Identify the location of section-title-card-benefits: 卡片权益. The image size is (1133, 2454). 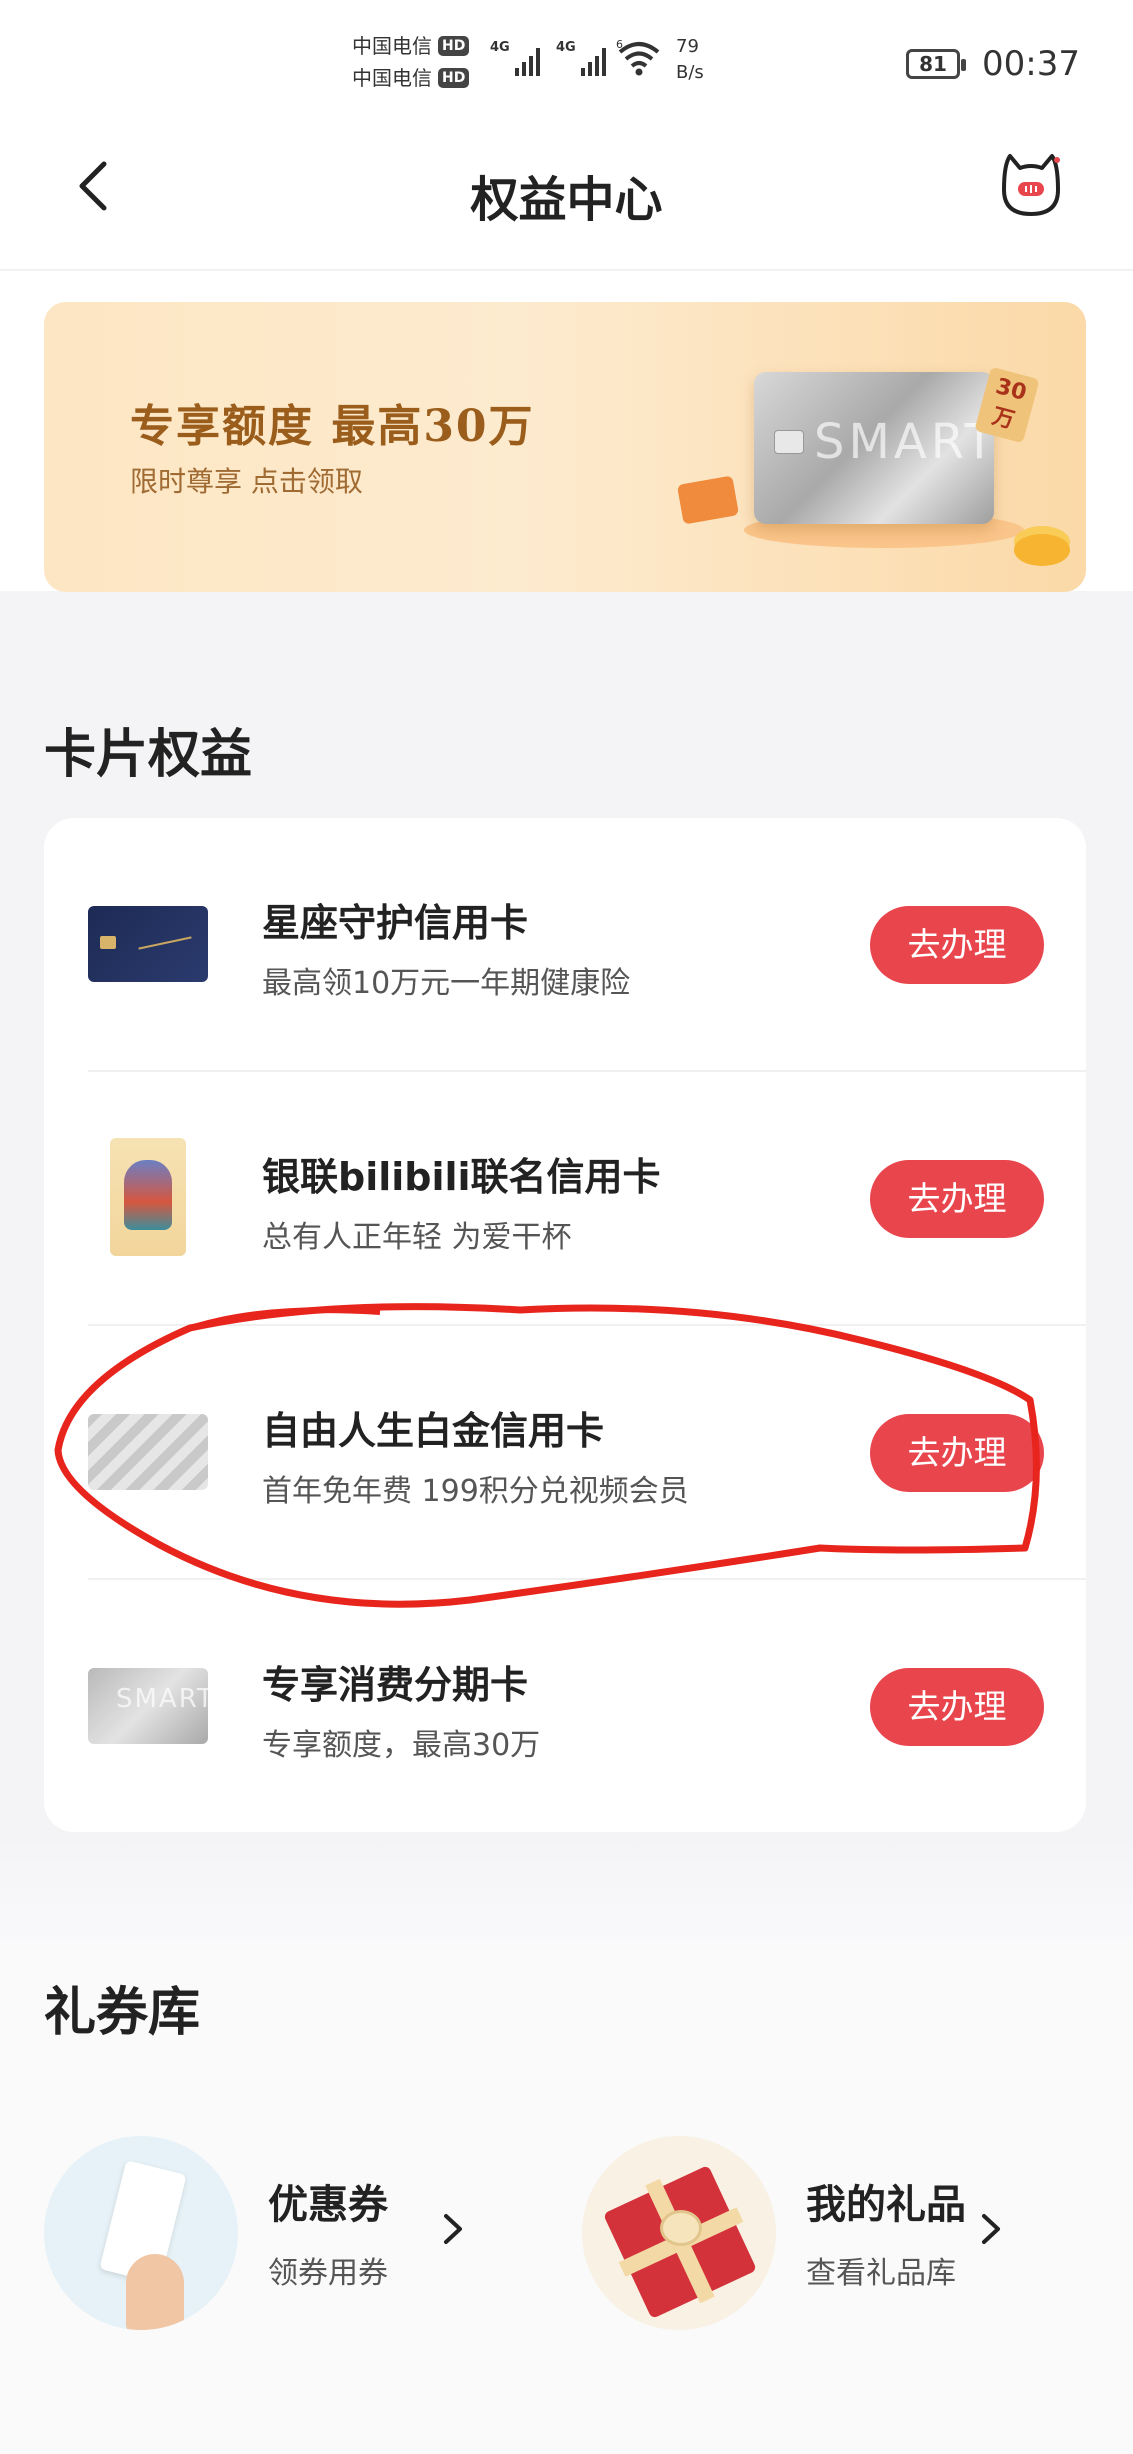
(148, 755).